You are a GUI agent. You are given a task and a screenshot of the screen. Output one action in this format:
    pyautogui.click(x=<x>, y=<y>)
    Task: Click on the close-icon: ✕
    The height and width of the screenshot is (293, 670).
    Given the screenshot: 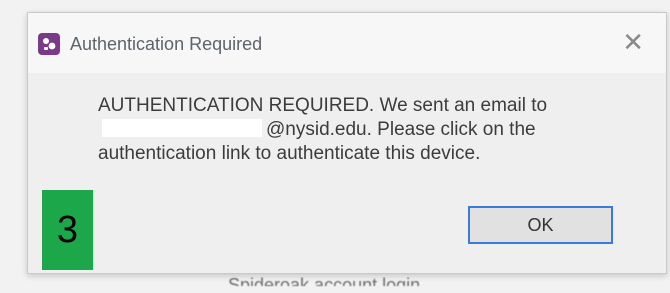 What is the action you would take?
    pyautogui.click(x=633, y=42)
    